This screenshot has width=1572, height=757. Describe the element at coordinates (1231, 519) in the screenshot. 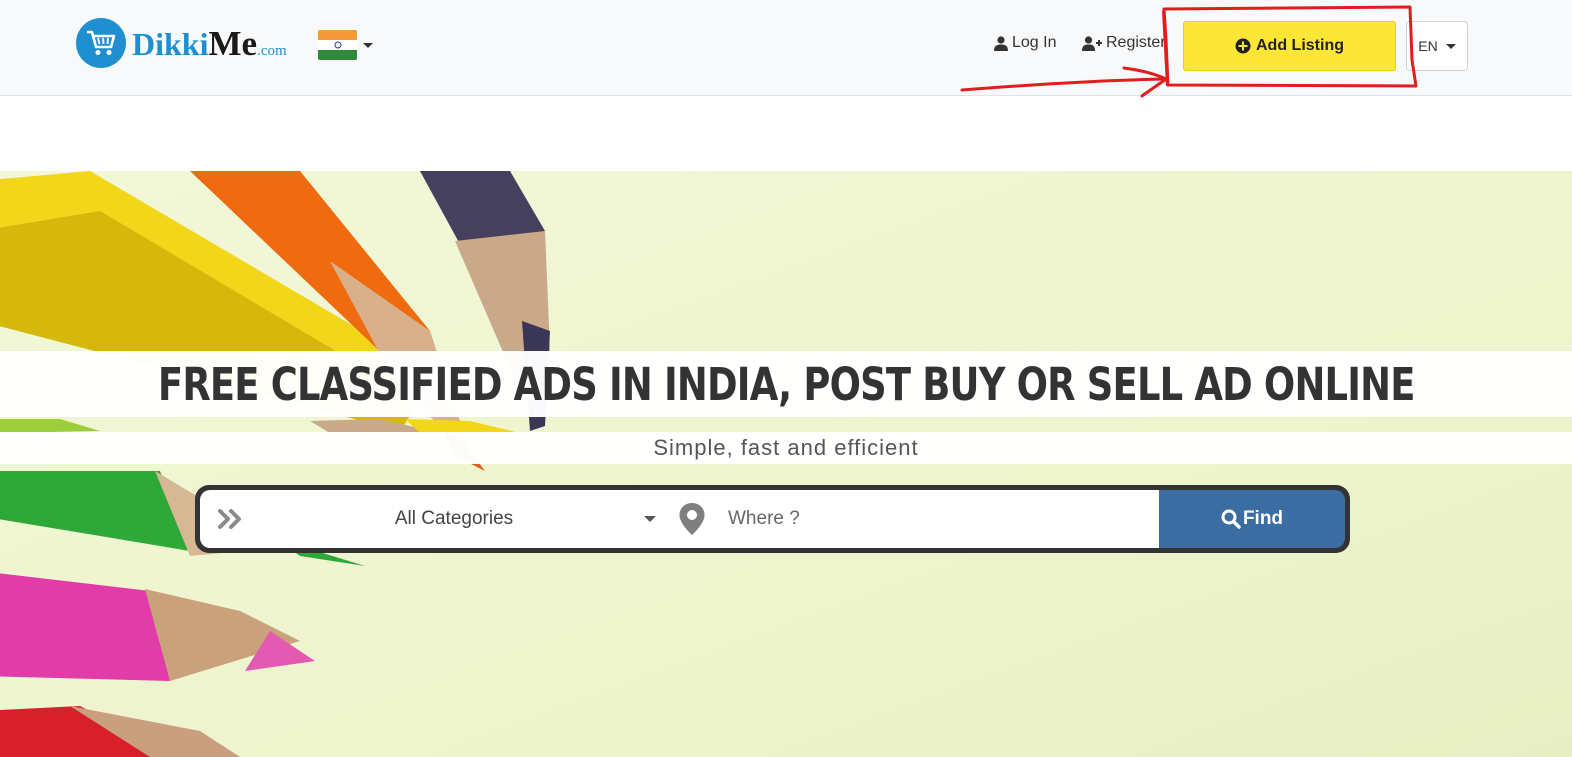

I see `search-icon` at that location.